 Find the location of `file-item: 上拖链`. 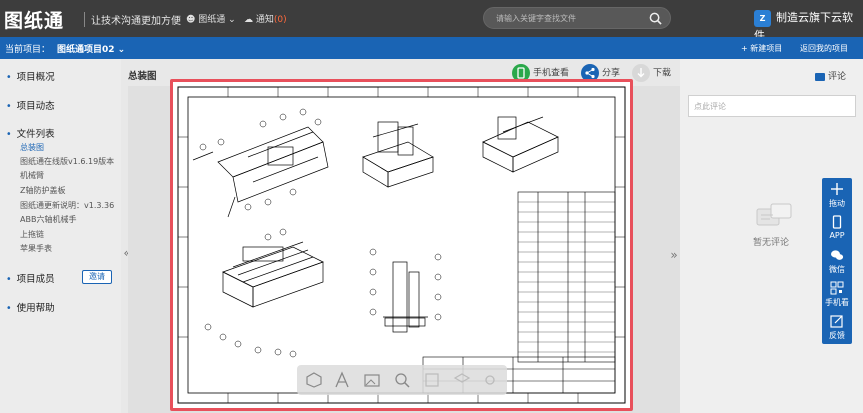

file-item: 上拖链 is located at coordinates (32, 234).